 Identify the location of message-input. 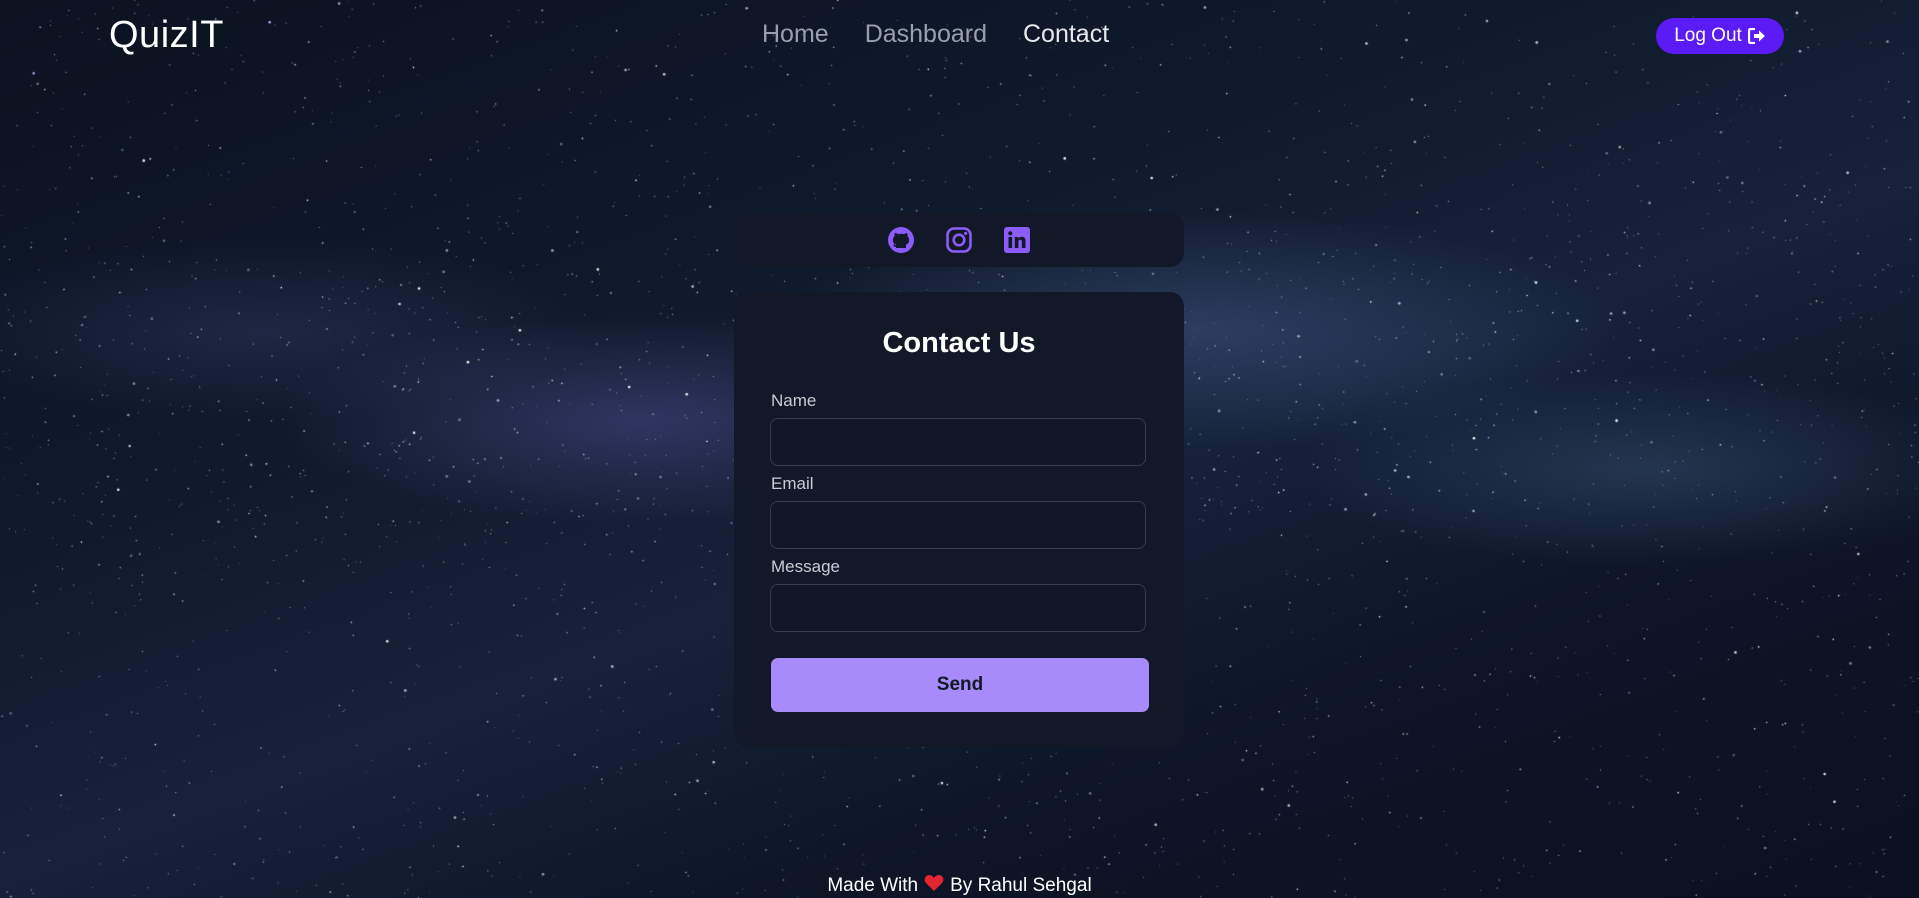
(958, 608).